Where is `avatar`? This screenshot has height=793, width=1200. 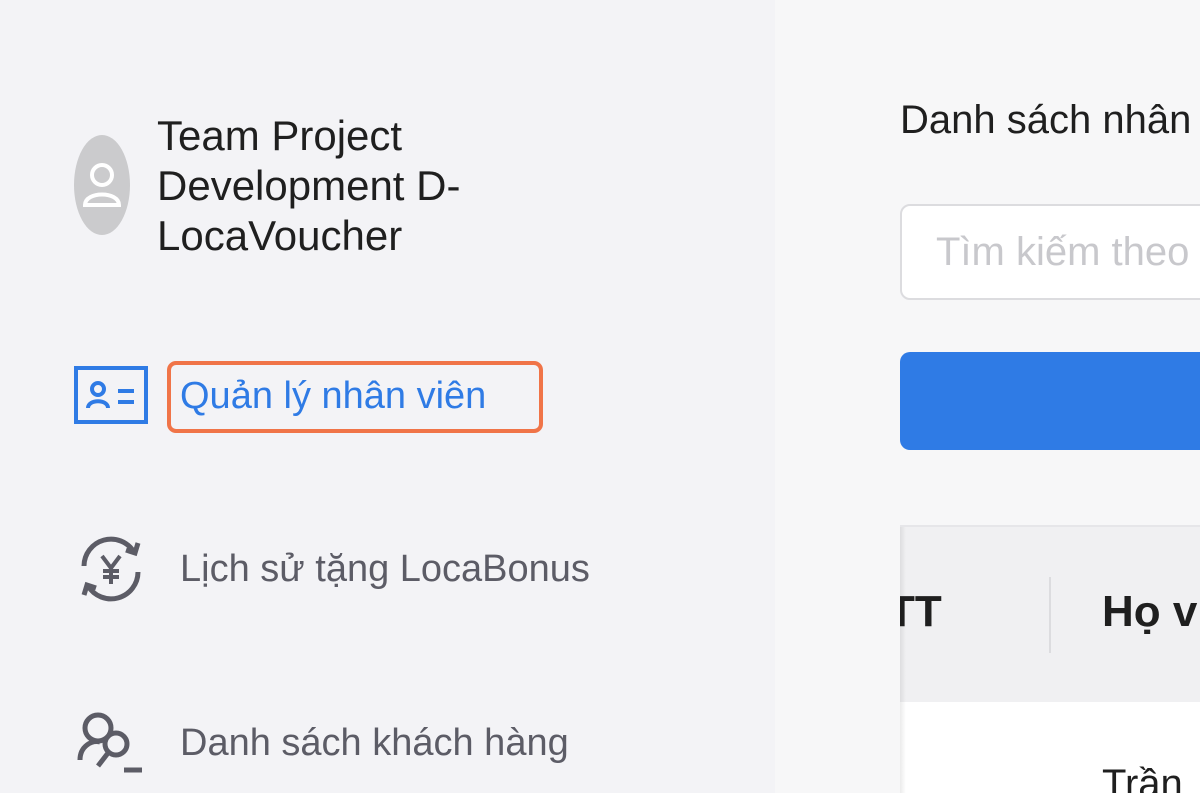 avatar is located at coordinates (102, 185).